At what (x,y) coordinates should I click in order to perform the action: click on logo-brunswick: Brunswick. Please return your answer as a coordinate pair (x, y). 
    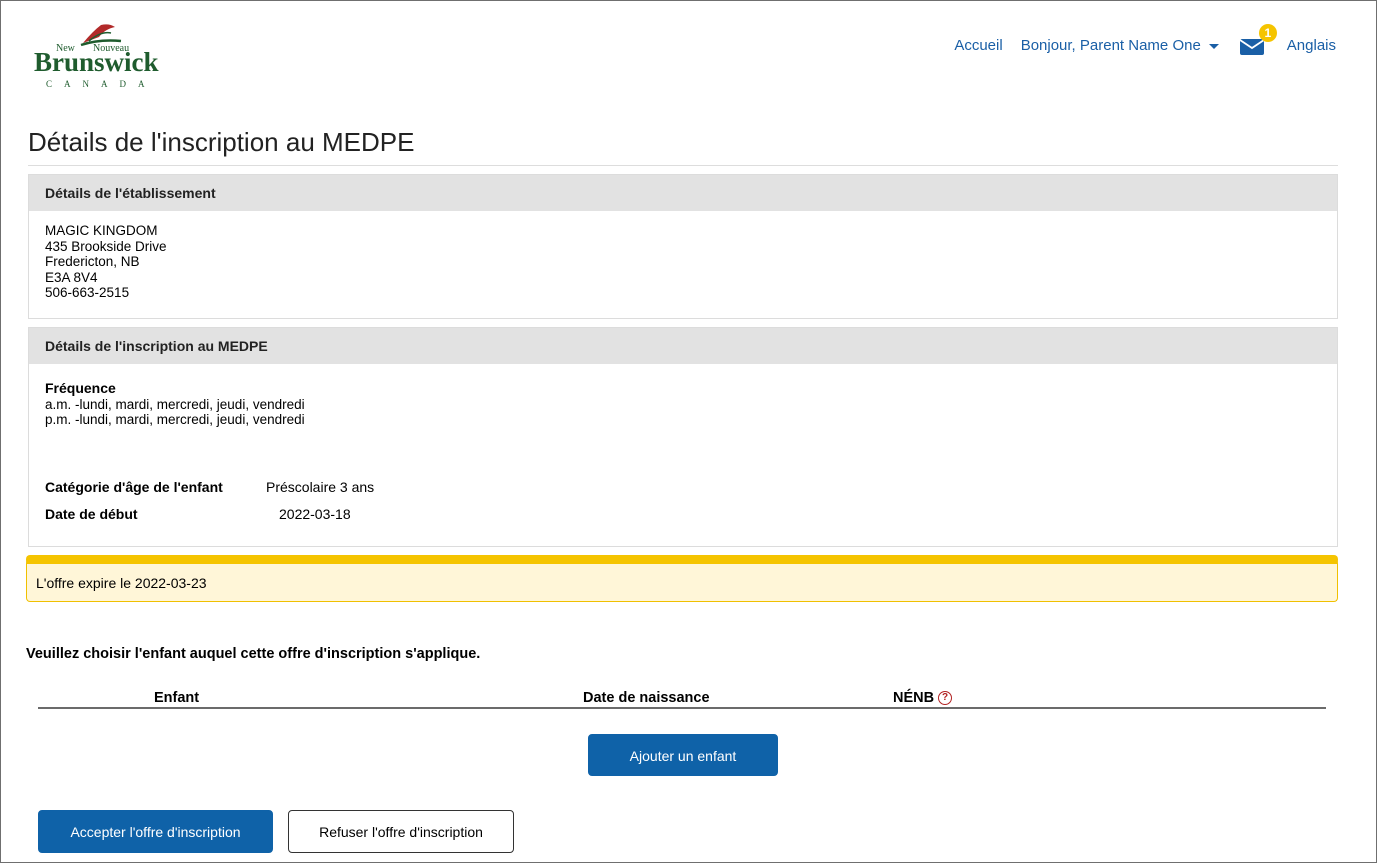
    Looking at the image, I should click on (96, 62).